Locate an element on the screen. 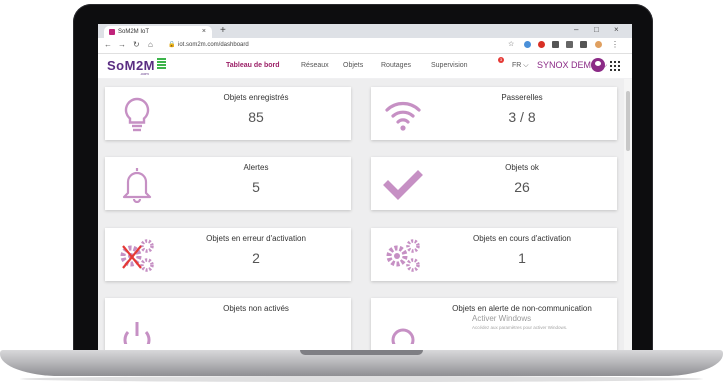  language-select: FR ⌵ is located at coordinates (520, 66).